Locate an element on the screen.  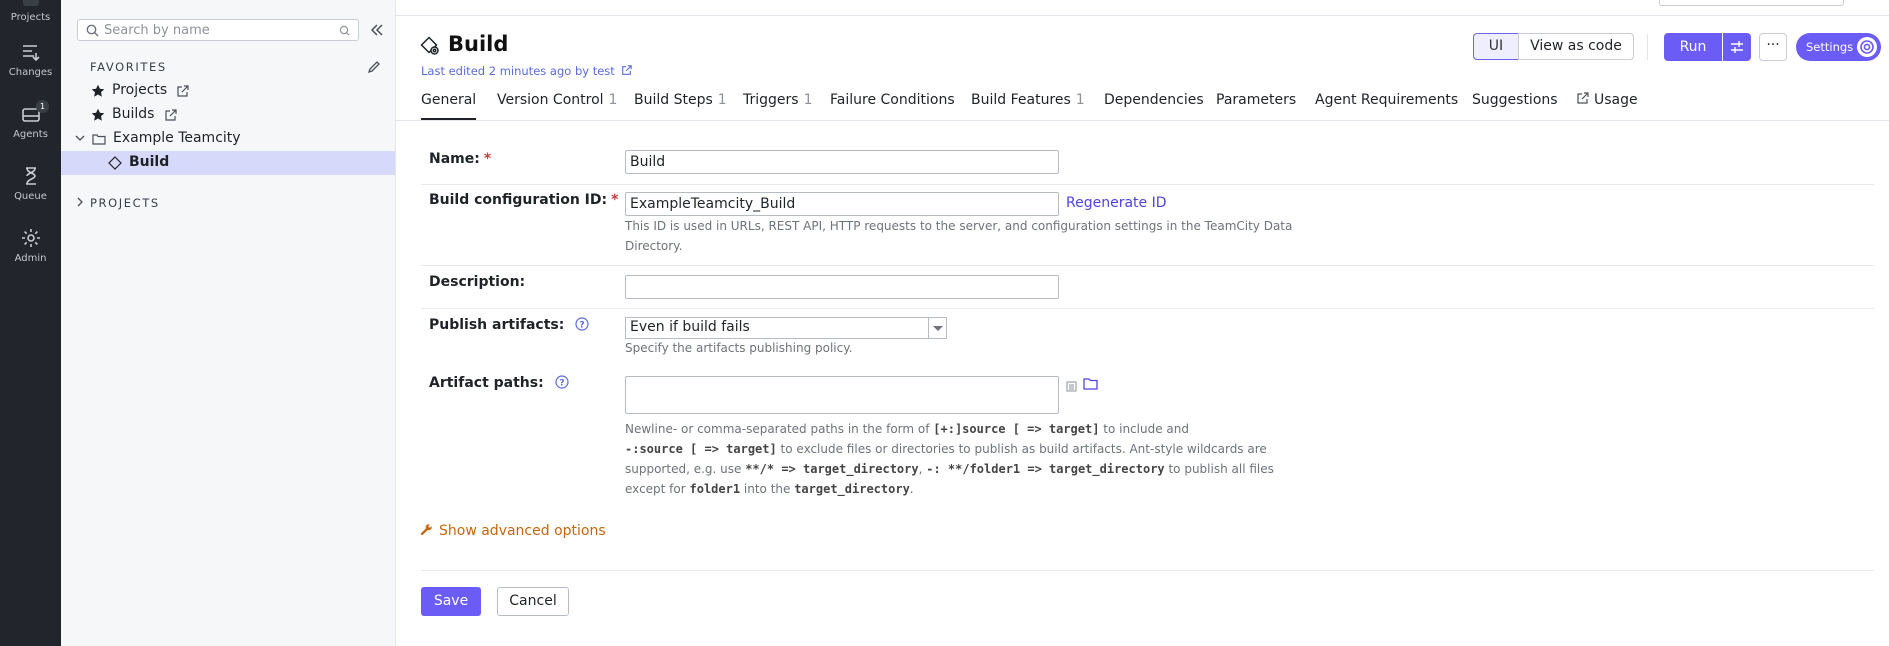
config-id-label: Build configuration ID:* ? is located at coordinates (536, 200).